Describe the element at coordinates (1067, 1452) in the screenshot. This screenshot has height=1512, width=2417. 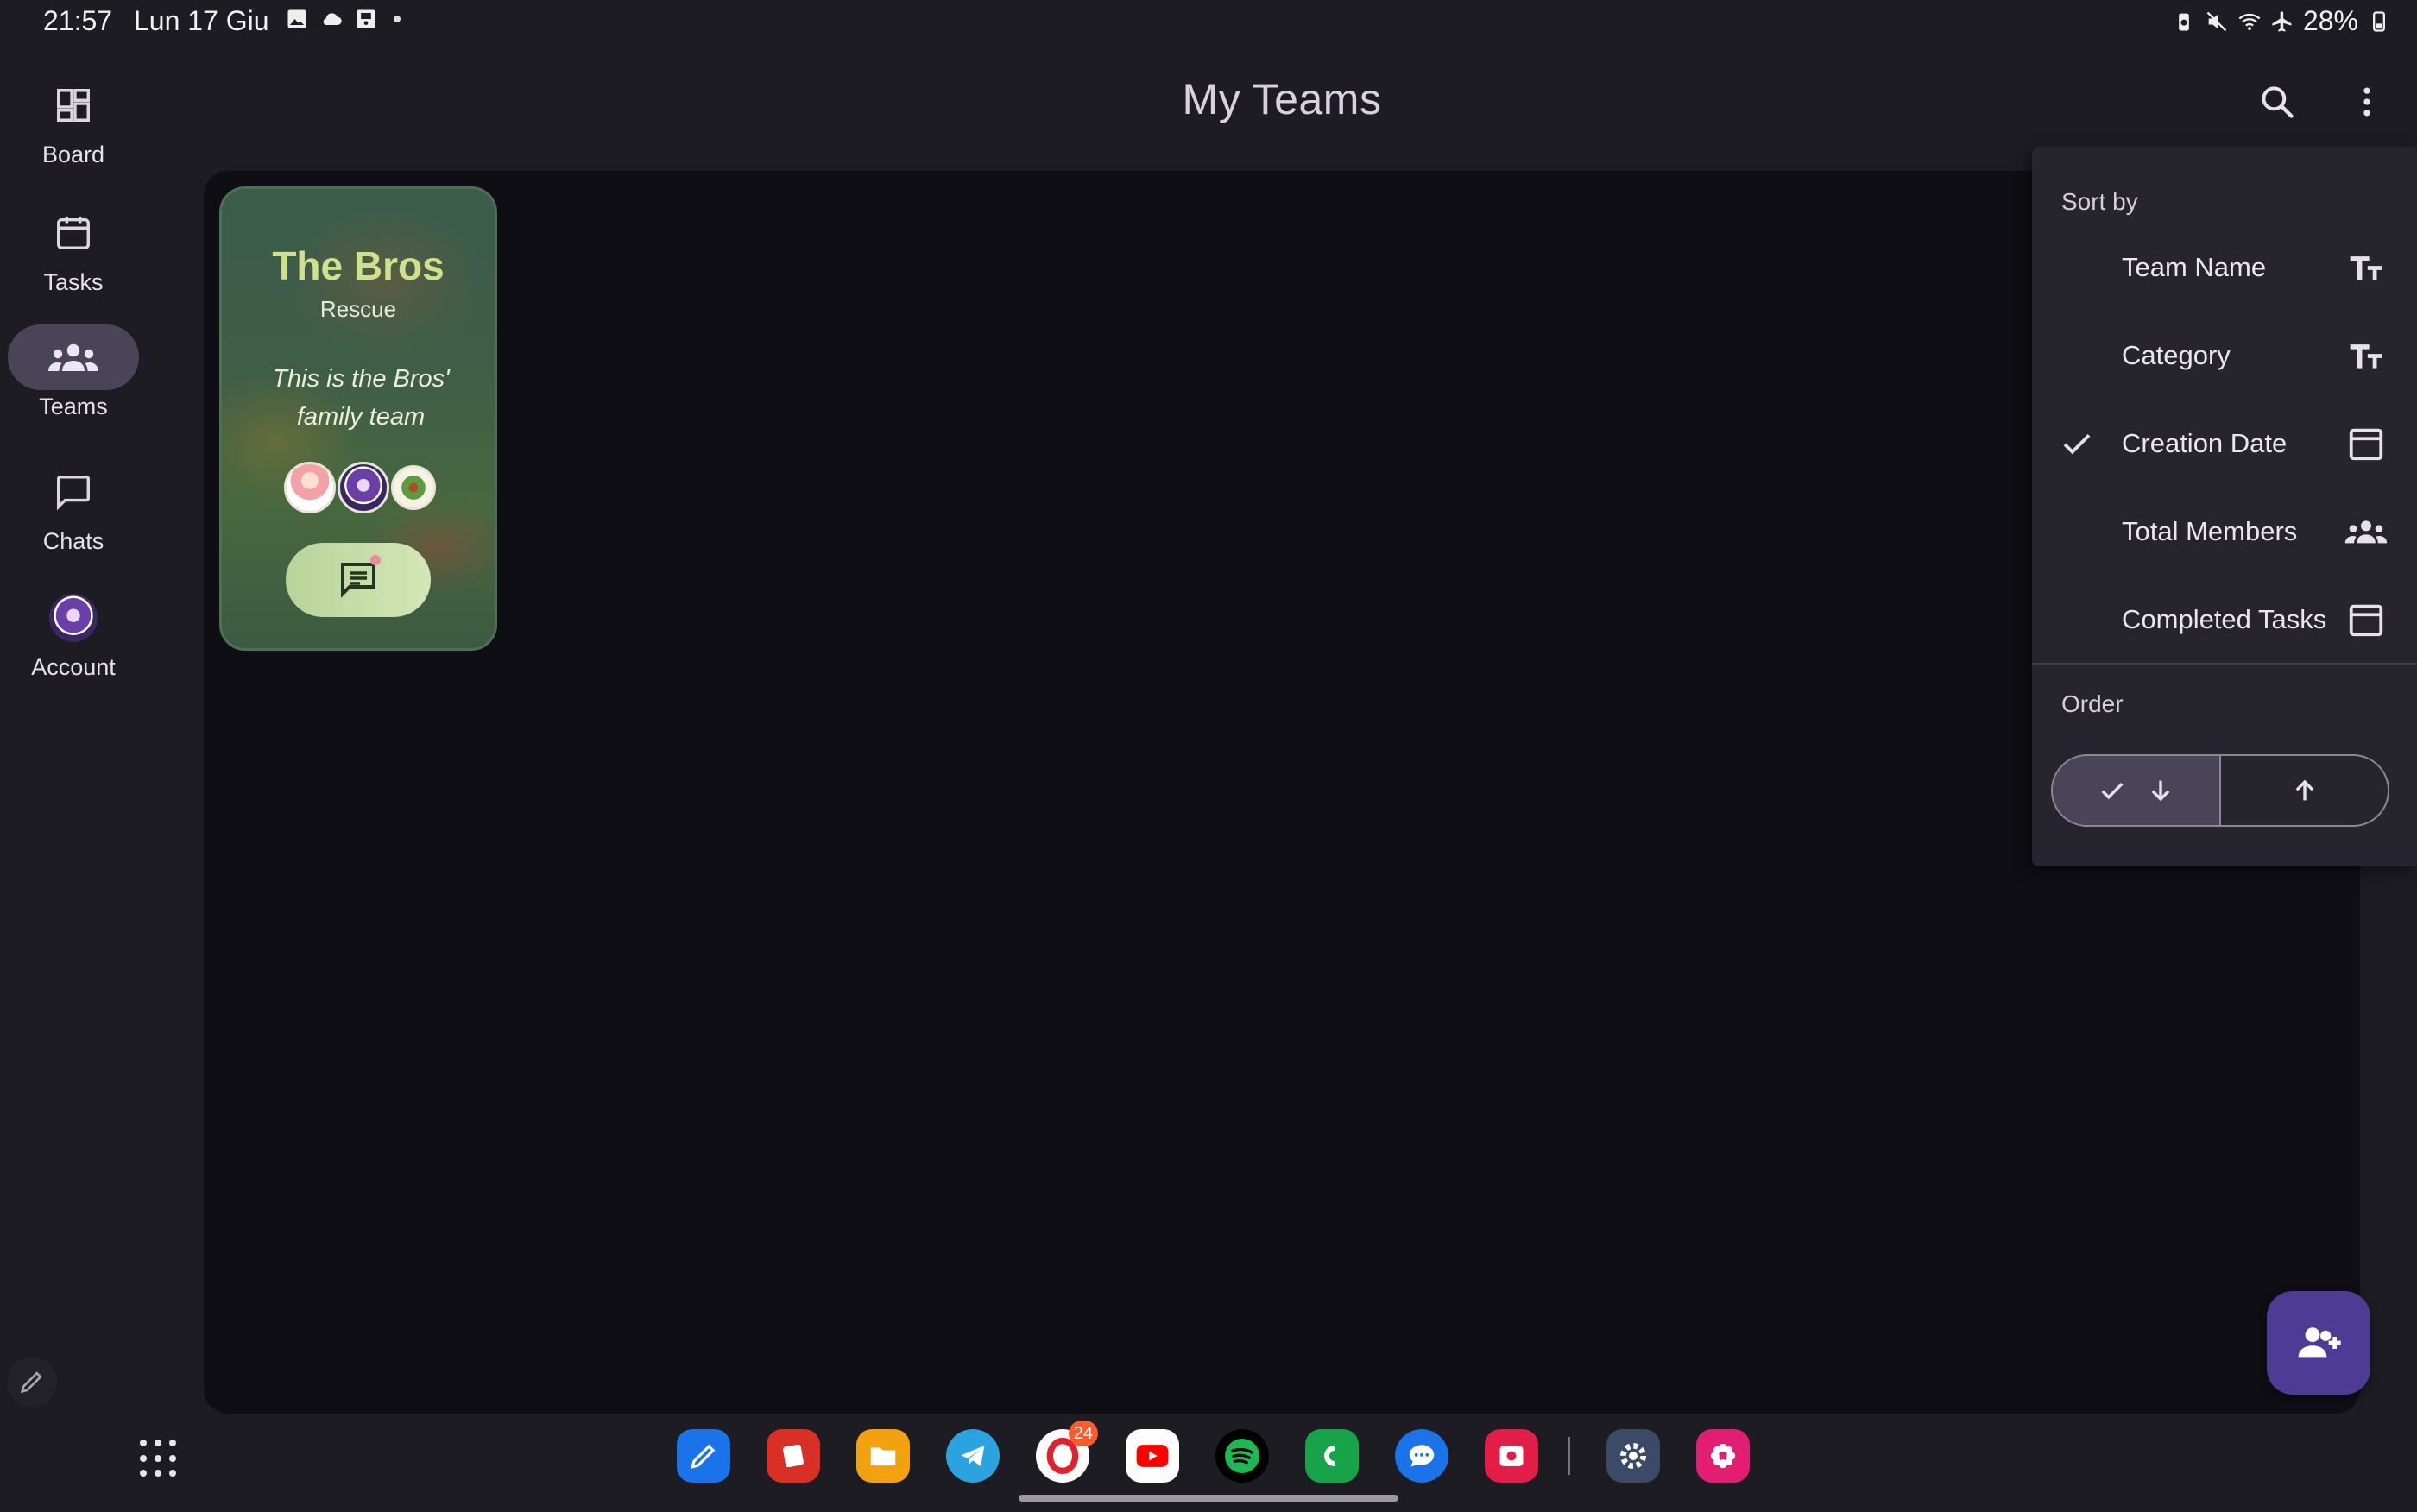
I see `opera-app-icon: 24` at that location.